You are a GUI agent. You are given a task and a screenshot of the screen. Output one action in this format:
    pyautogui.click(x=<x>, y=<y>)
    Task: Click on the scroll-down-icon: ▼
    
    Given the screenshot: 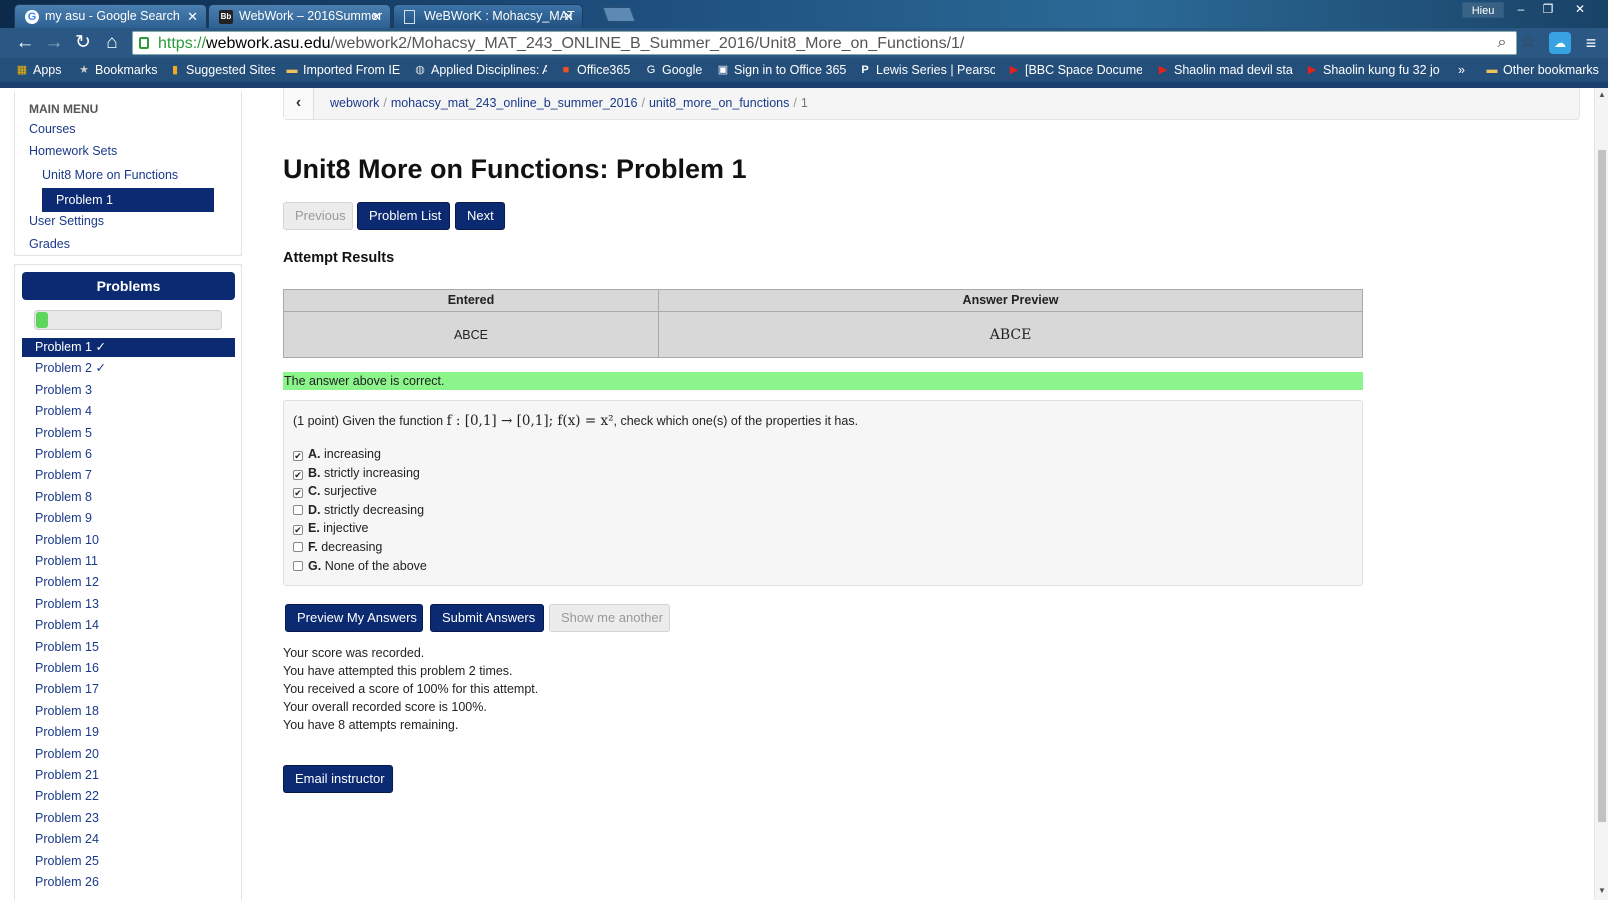 What is the action you would take?
    pyautogui.click(x=1602, y=891)
    